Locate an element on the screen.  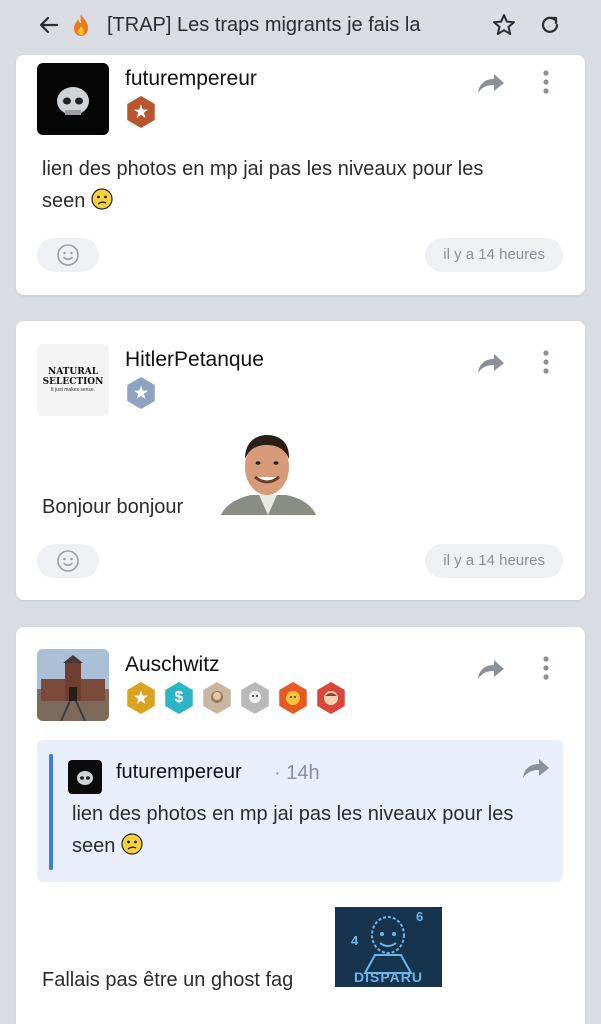
dollar-badge: $ is located at coordinates (179, 698).